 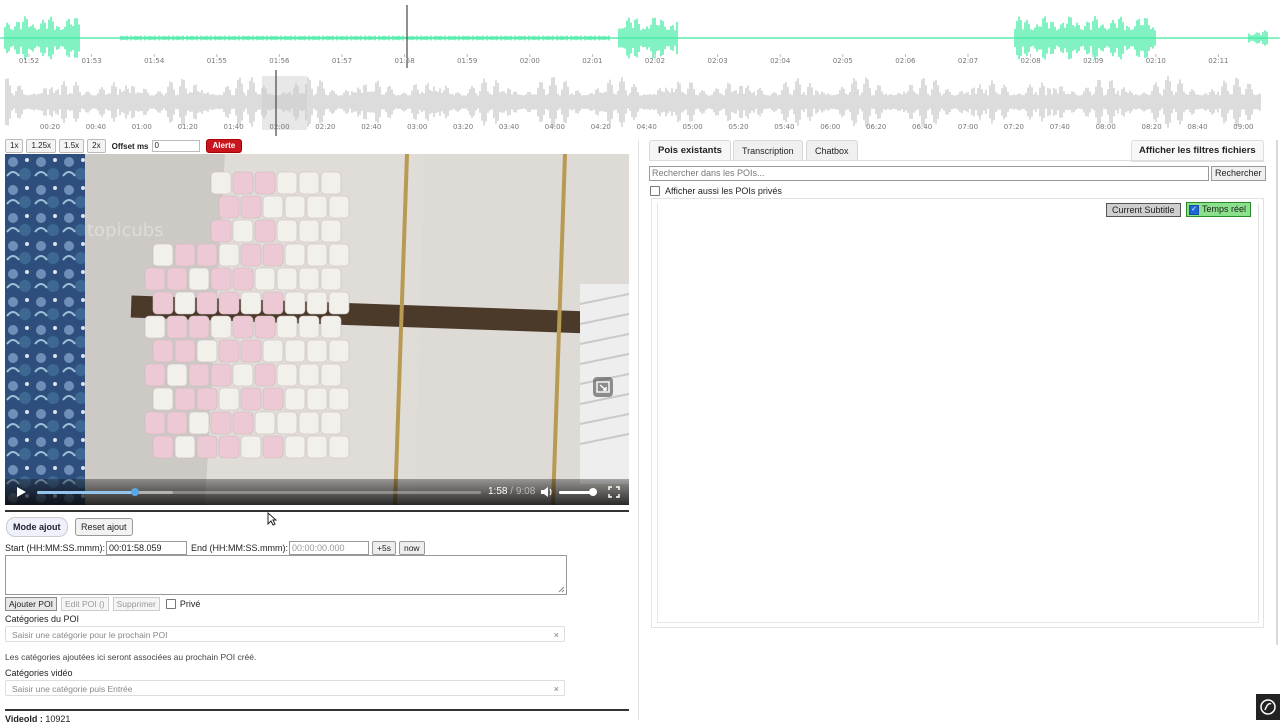 I want to click on waveform-tick-label: 01:56, so click(x=279, y=61).